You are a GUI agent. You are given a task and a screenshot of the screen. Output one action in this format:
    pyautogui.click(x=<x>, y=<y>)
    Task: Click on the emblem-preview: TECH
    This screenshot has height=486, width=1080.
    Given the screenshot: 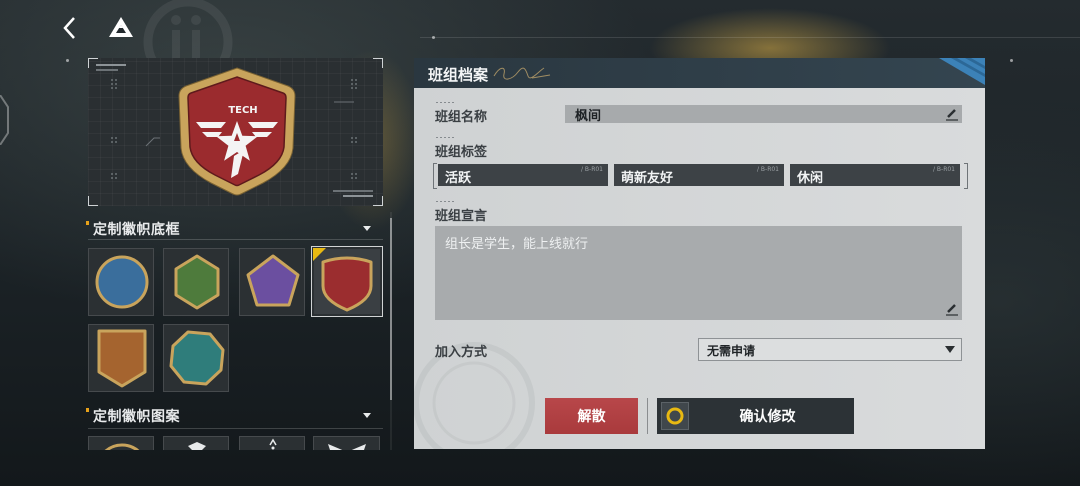 What is the action you would take?
    pyautogui.click(x=235, y=132)
    